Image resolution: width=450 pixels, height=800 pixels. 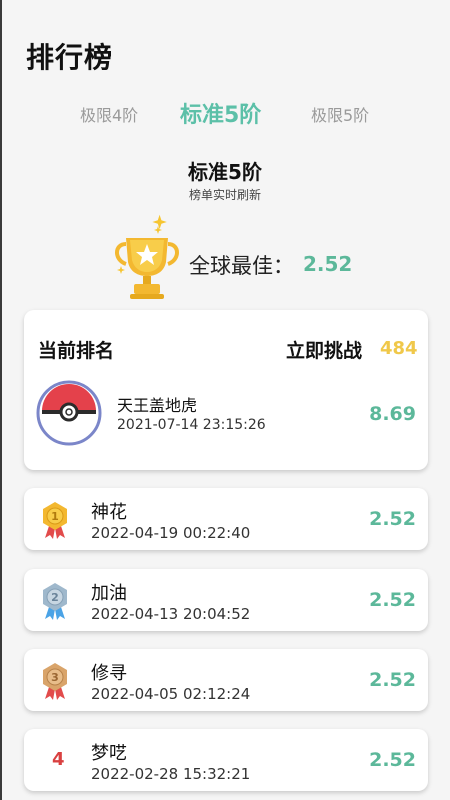 What do you see at coordinates (226, 600) in the screenshot?
I see `ranking-row: 2 加油 2022-04-13 20:04:52 2.52` at bounding box center [226, 600].